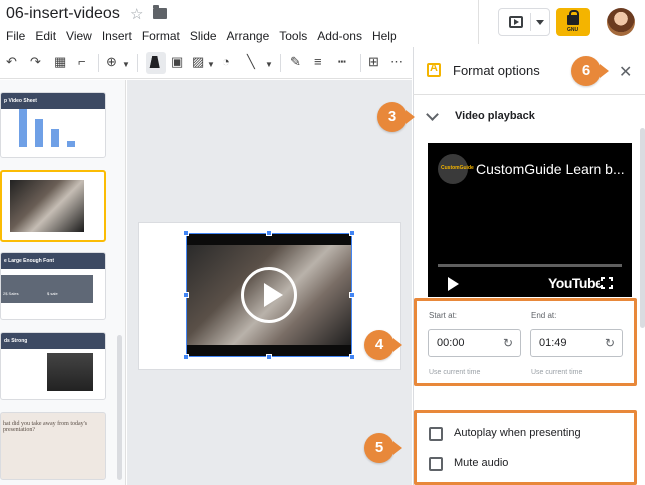  Describe the element at coordinates (436, 464) in the screenshot. I see `mute-audio-checkbox` at that location.